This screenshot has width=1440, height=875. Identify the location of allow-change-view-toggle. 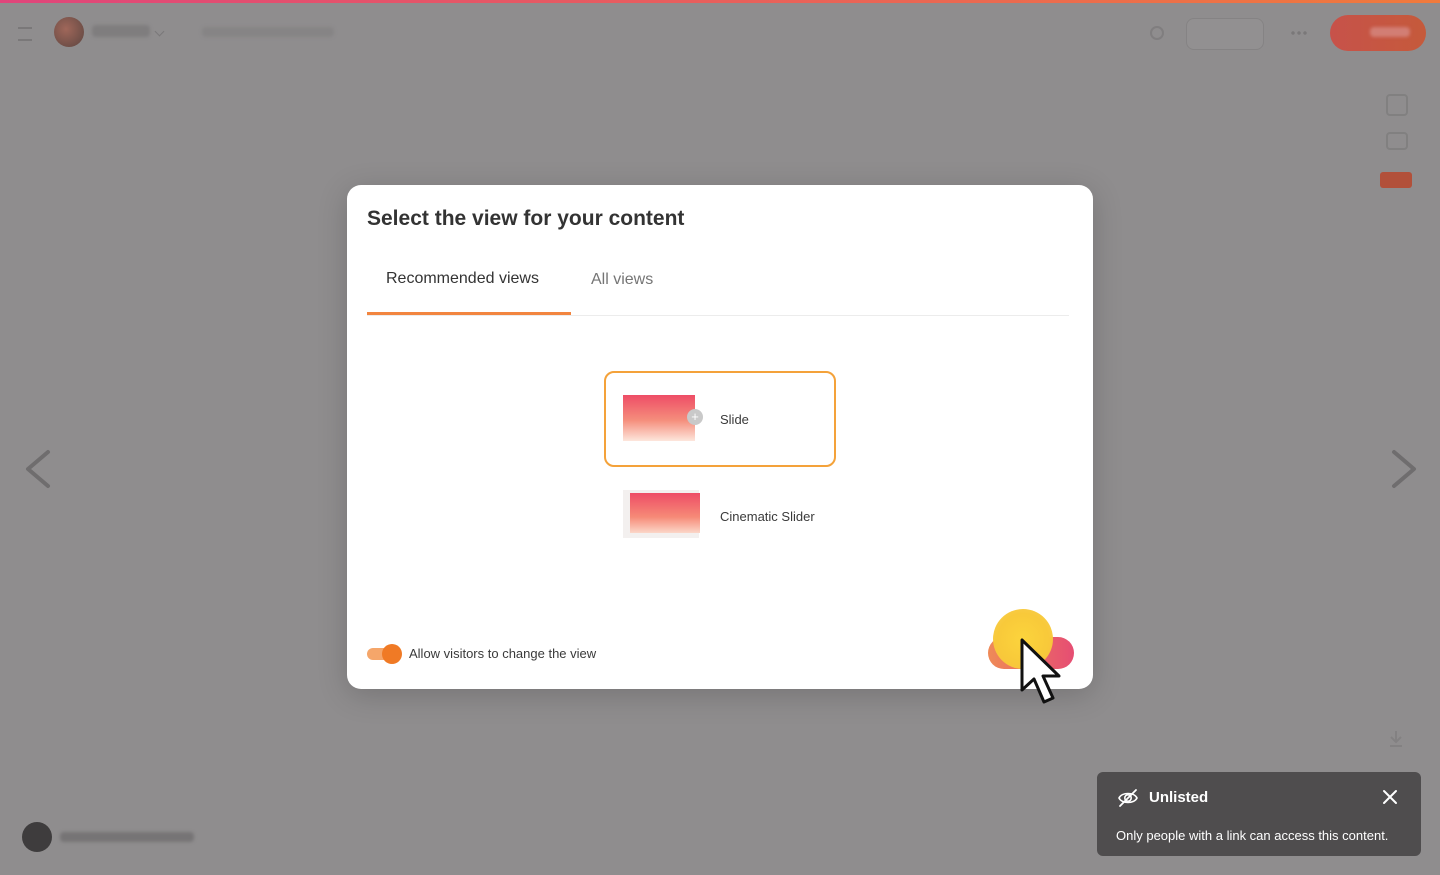
(384, 654).